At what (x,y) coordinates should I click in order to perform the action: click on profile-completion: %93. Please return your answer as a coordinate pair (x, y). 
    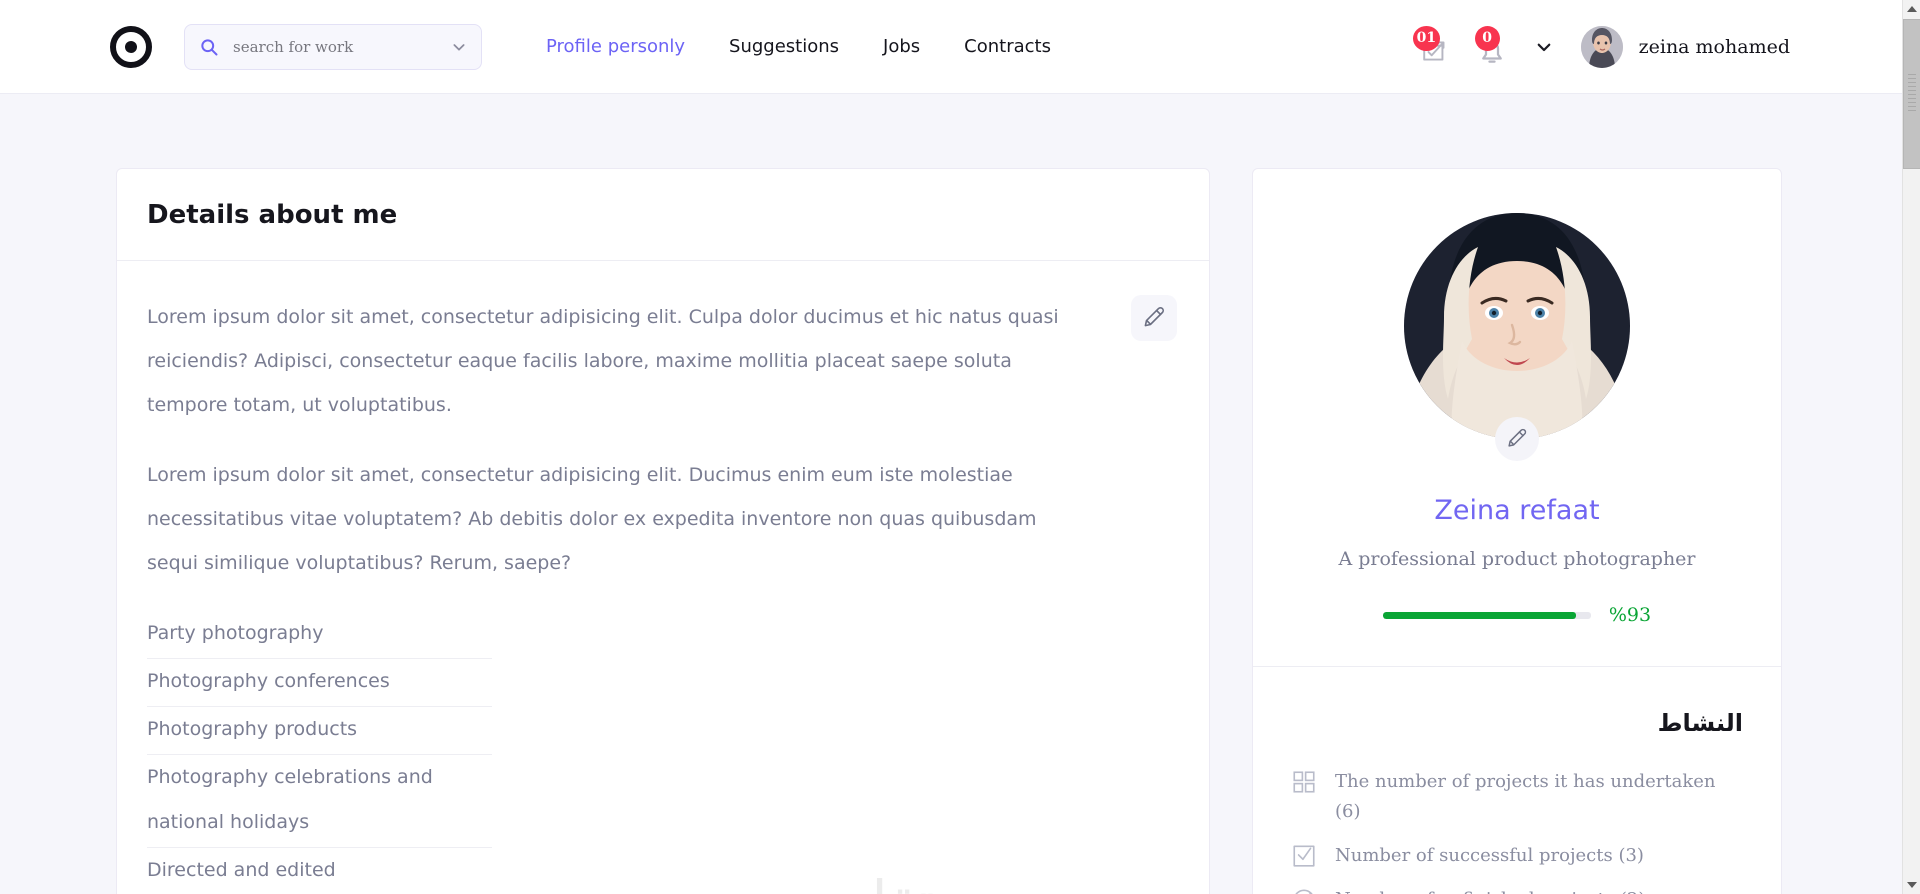
    Looking at the image, I should click on (1517, 615).